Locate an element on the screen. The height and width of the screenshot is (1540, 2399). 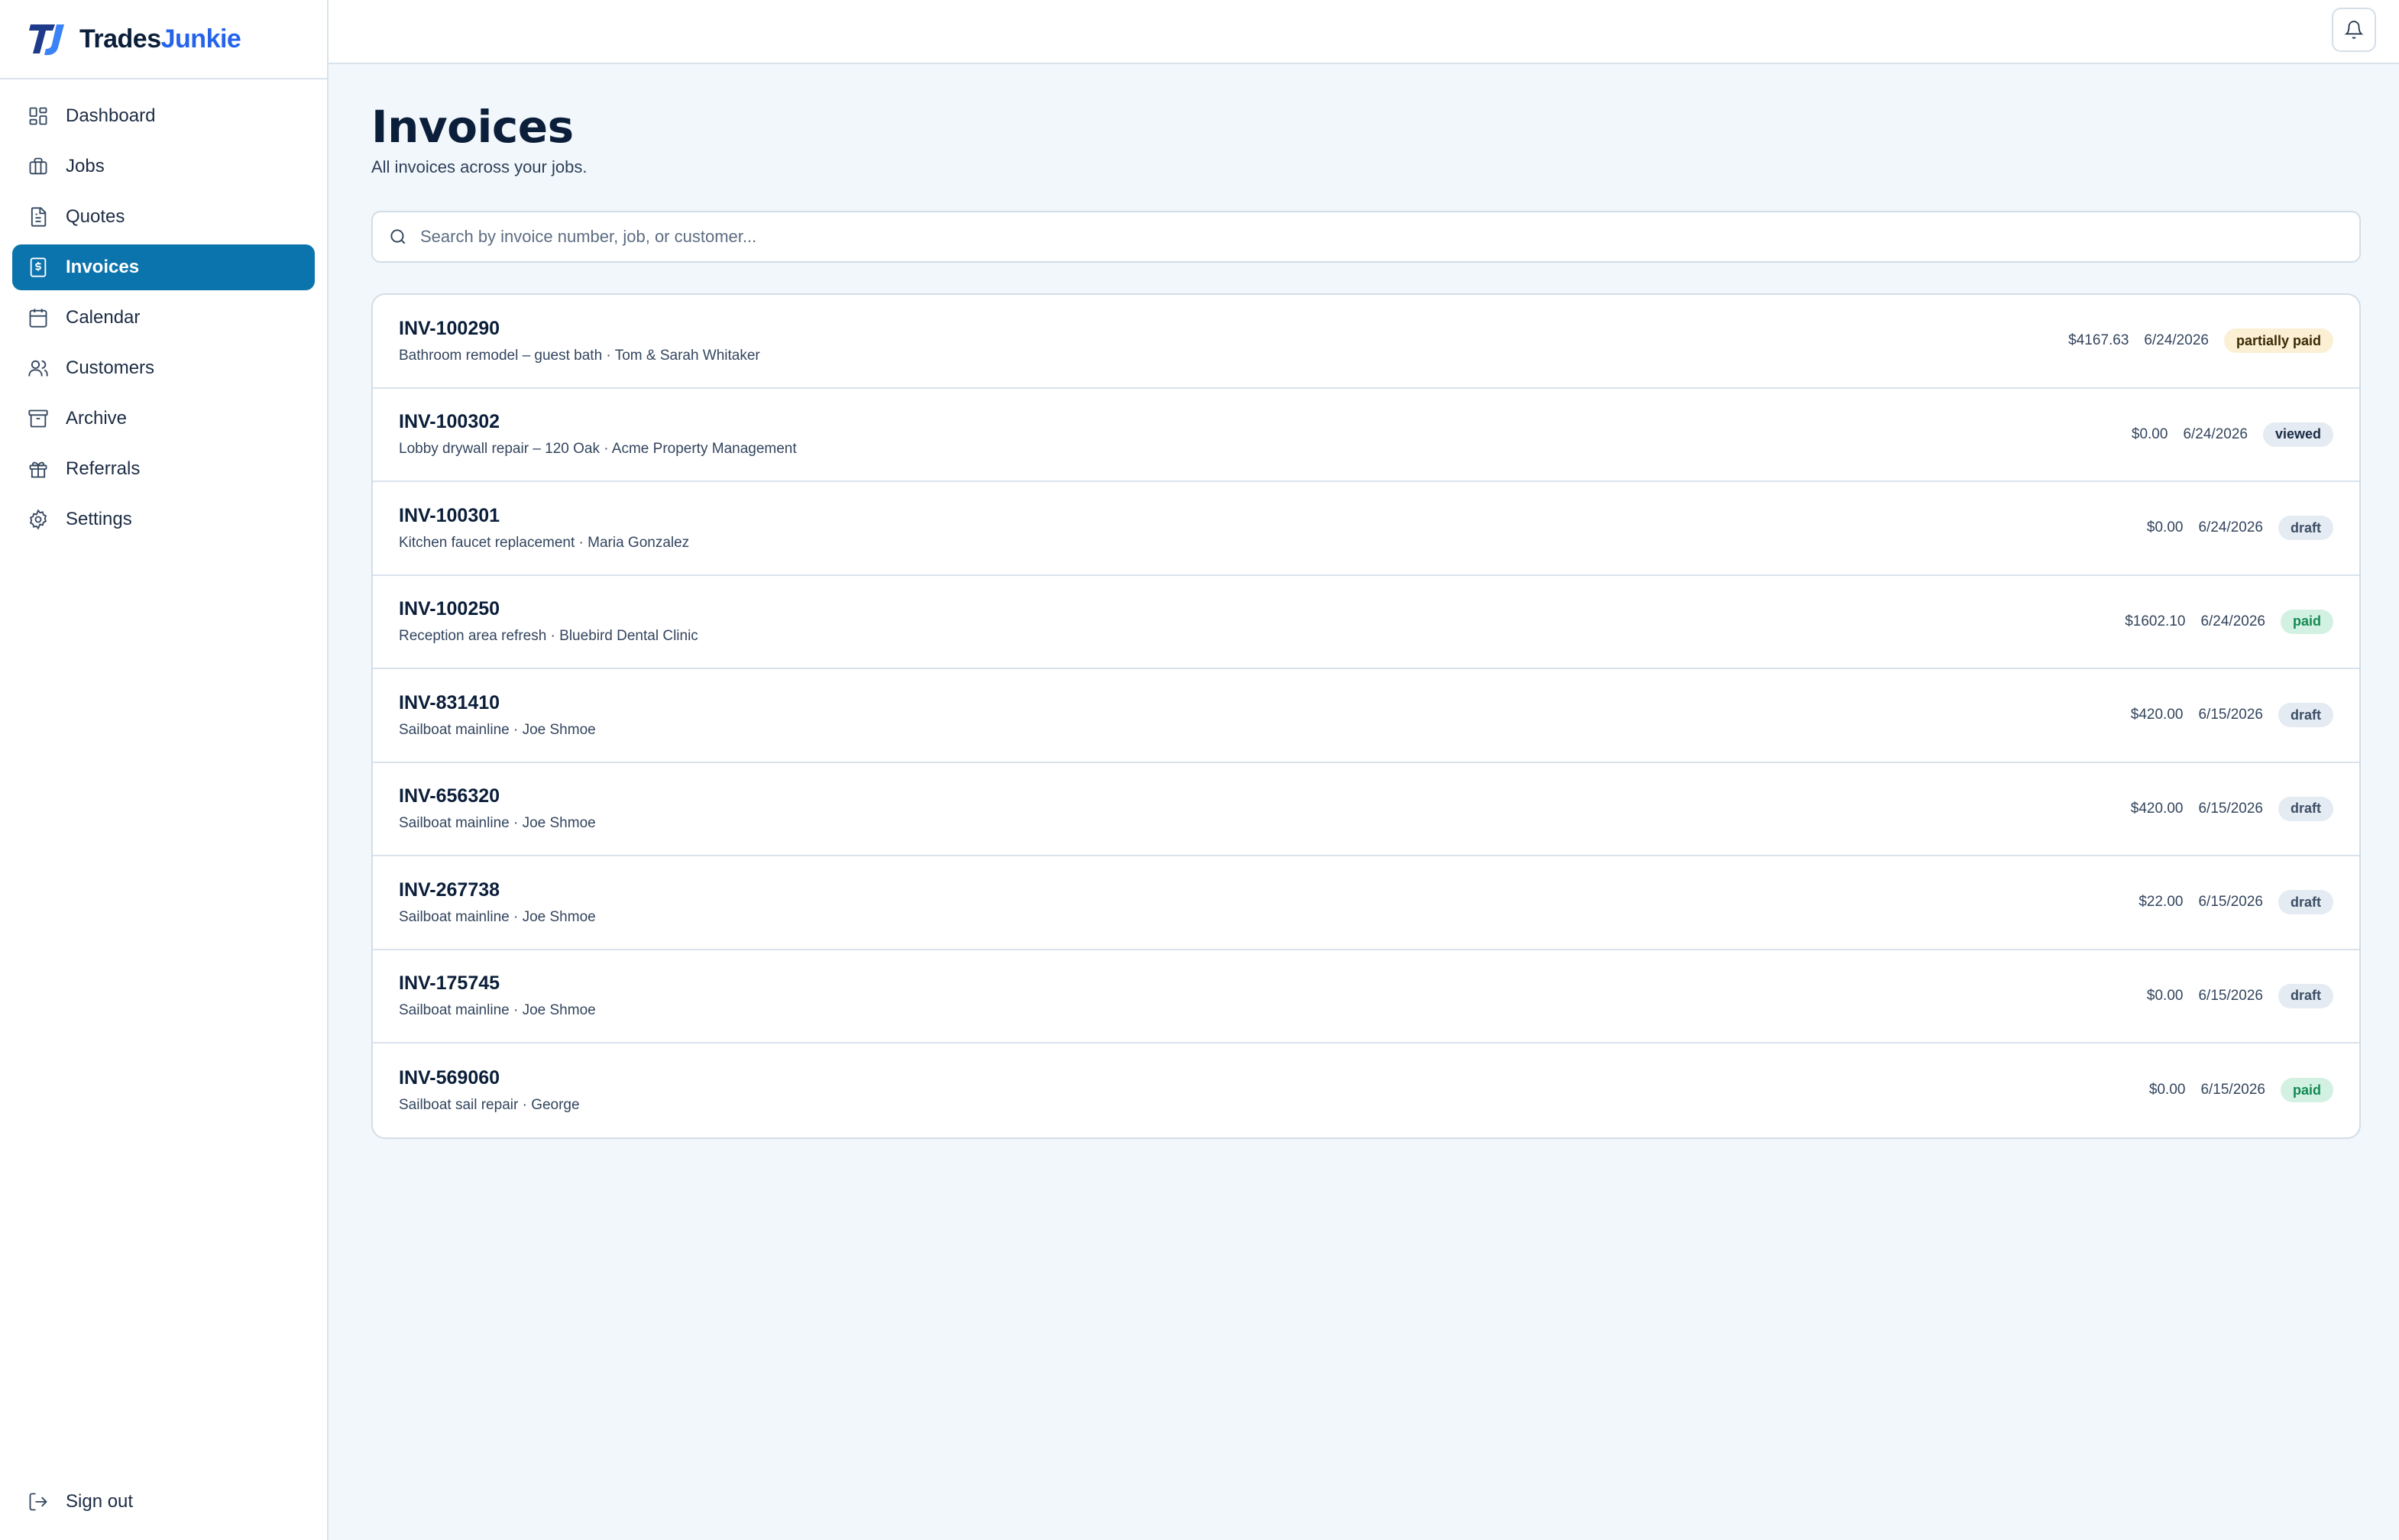
invoice-info: INV-175745 Sailboat mainline · Joe Shmoe is located at coordinates (498, 995).